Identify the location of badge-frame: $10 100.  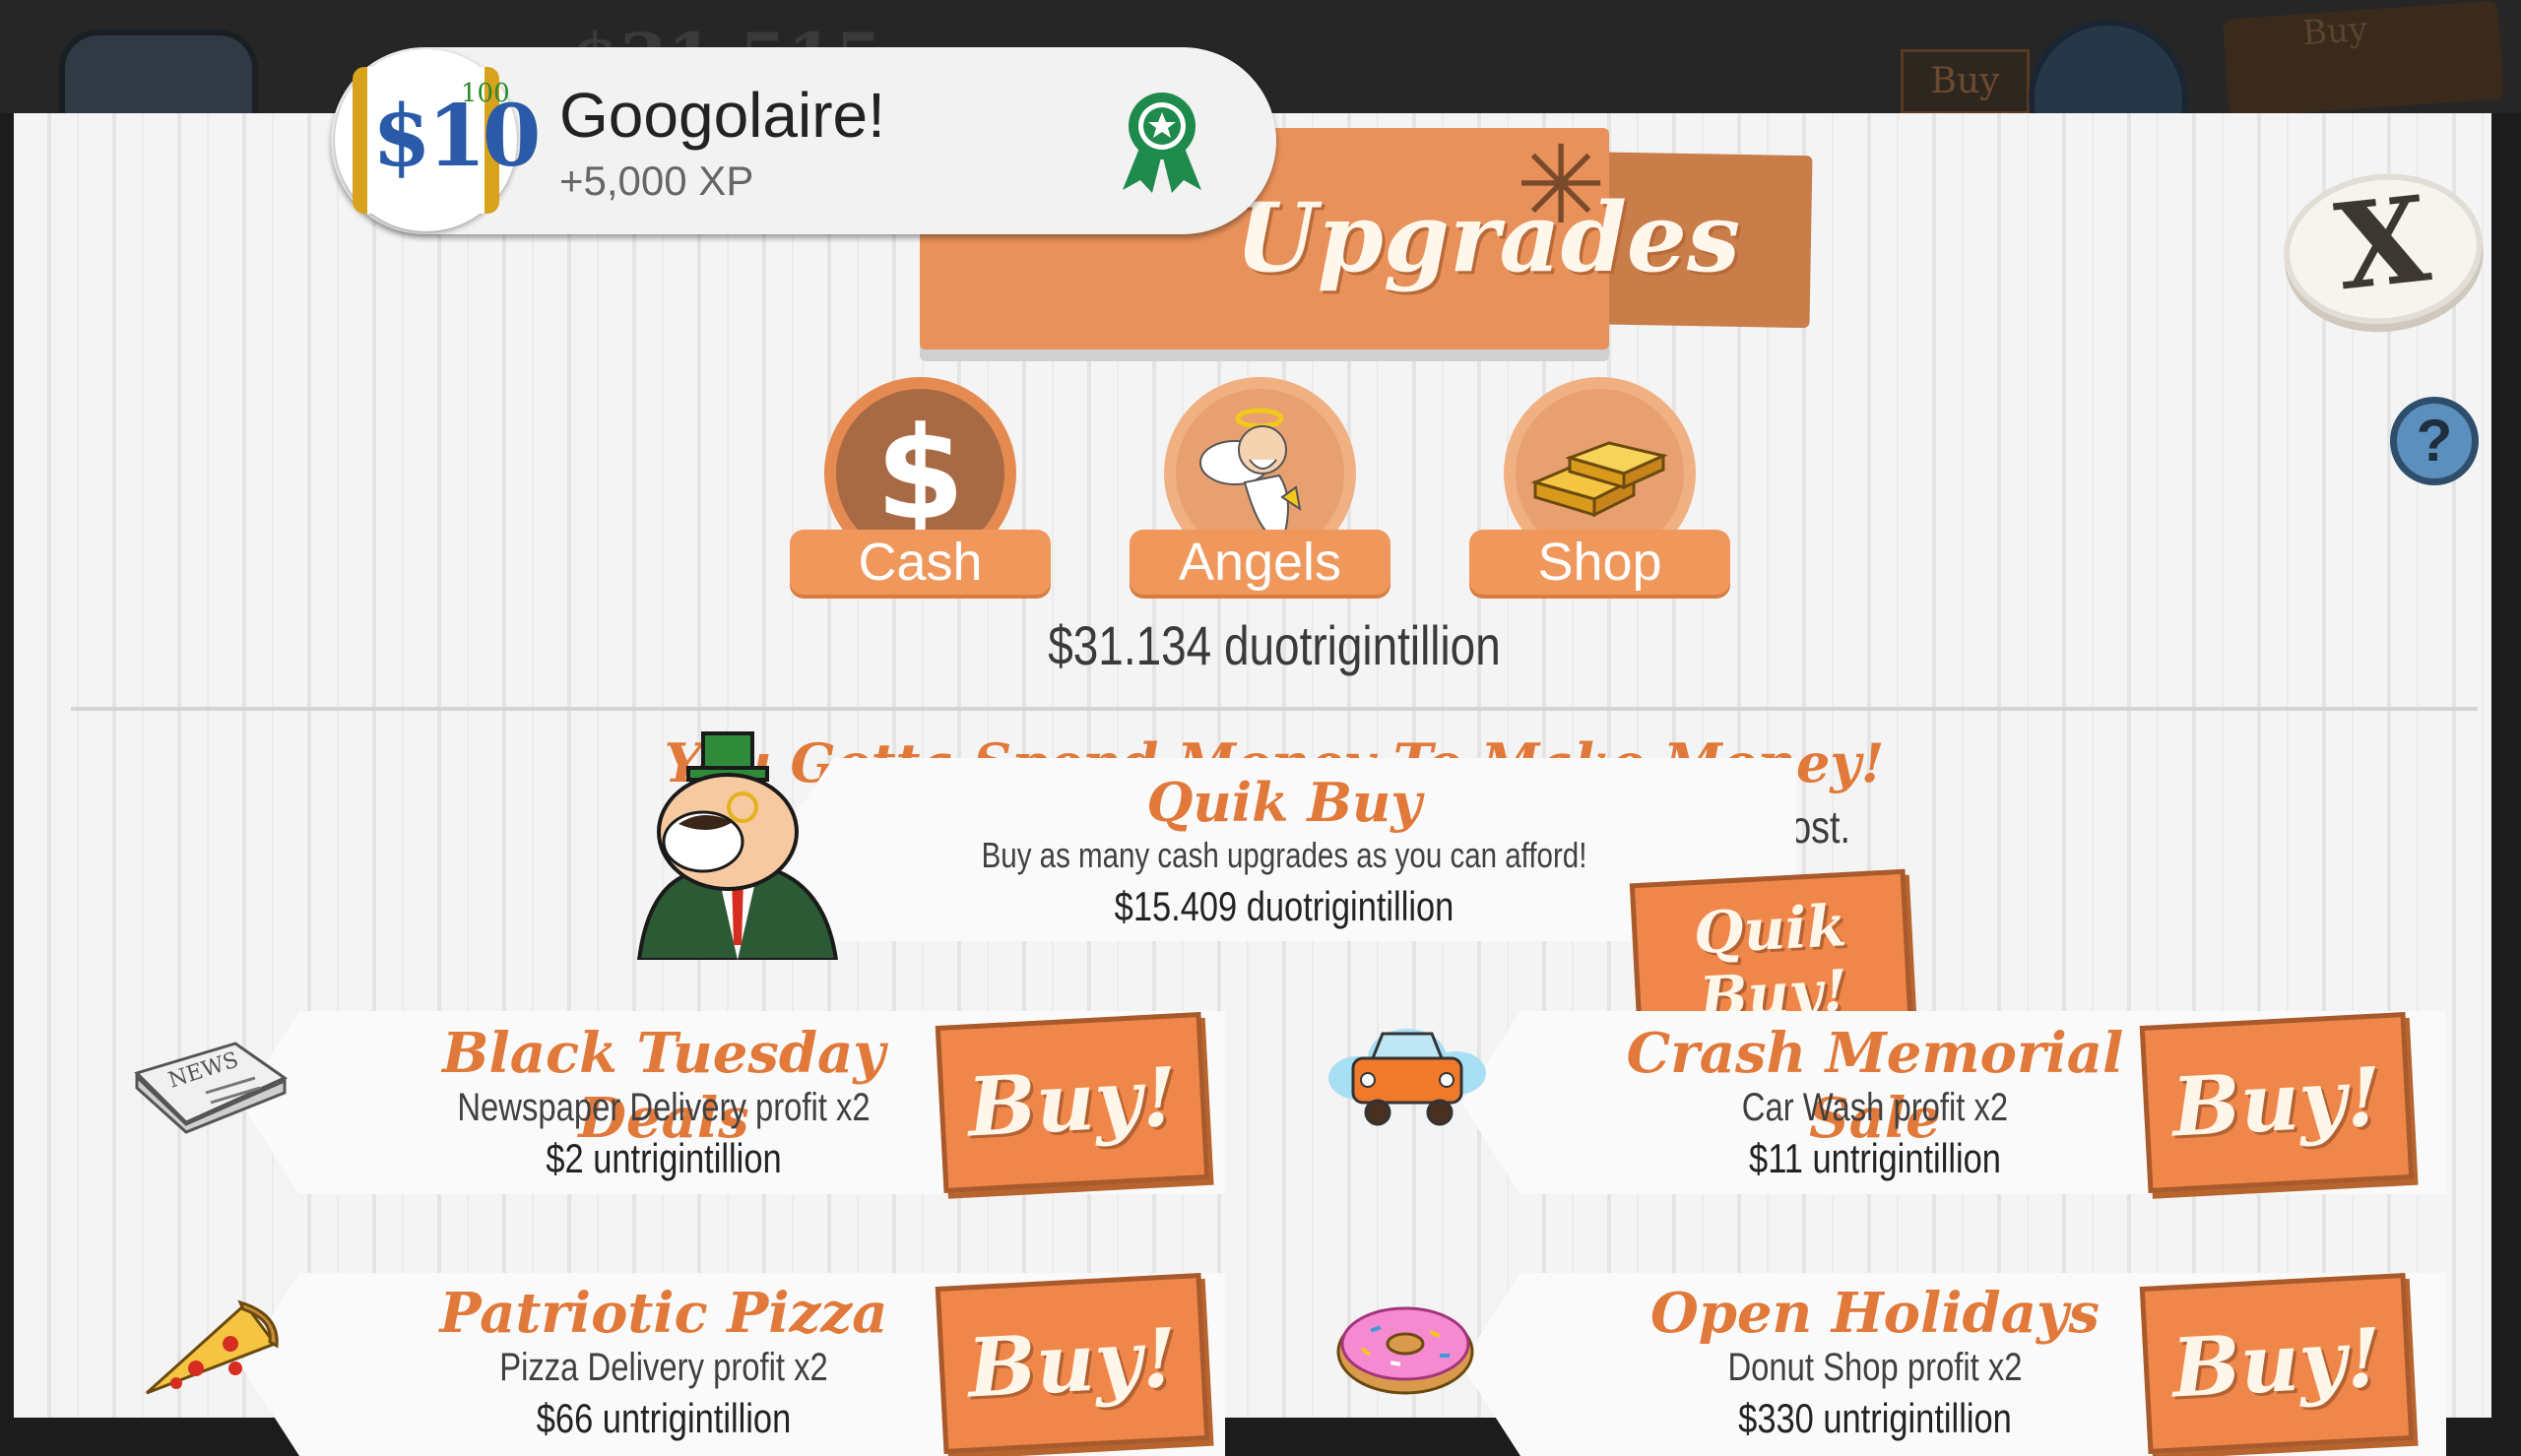
(447, 140).